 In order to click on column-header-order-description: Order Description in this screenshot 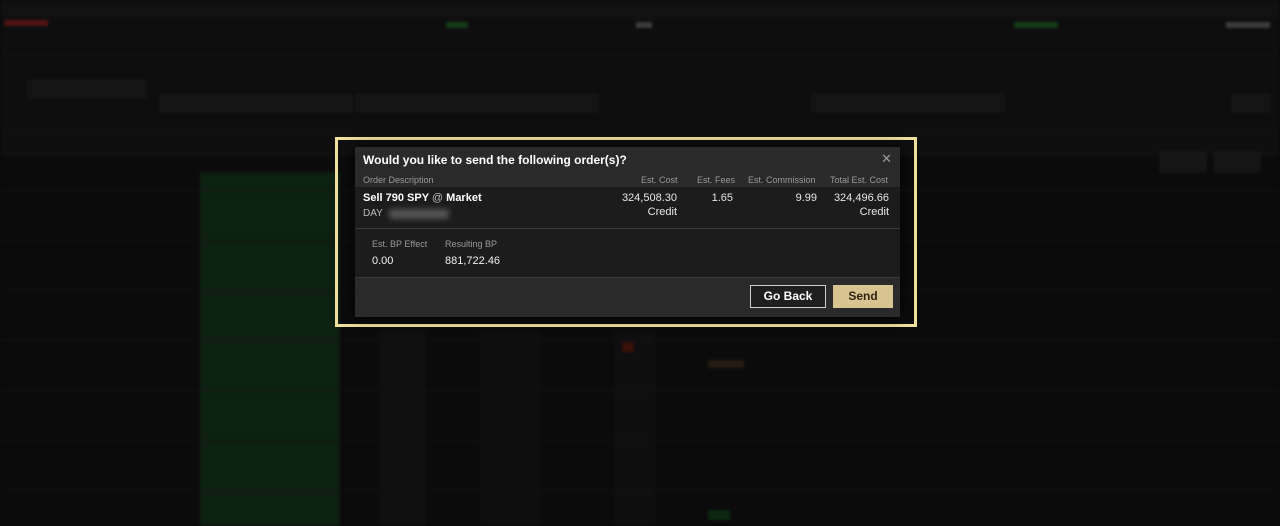, I will do `click(398, 180)`.